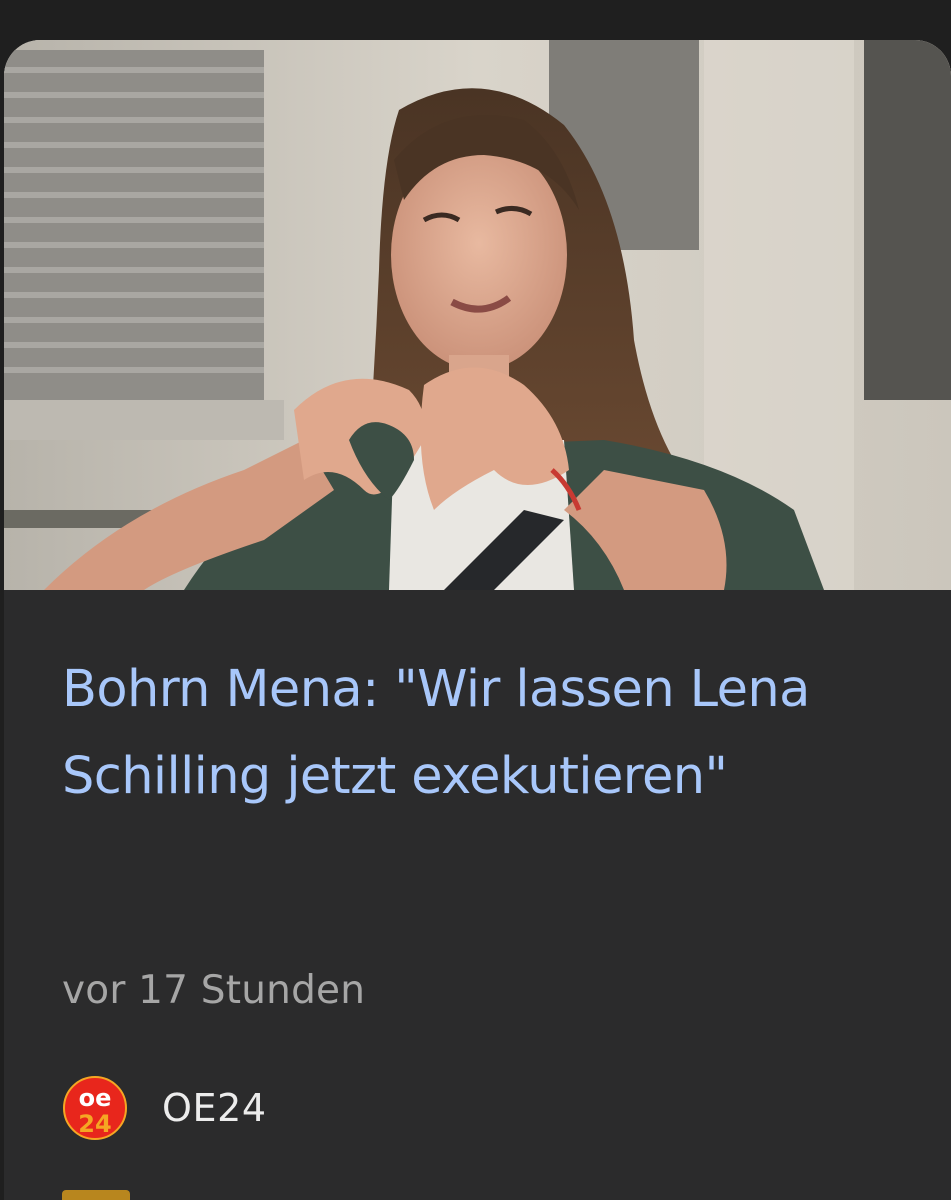 The height and width of the screenshot is (1200, 951). What do you see at coordinates (96, 1195) in the screenshot?
I see `next-card-logo-peek` at bounding box center [96, 1195].